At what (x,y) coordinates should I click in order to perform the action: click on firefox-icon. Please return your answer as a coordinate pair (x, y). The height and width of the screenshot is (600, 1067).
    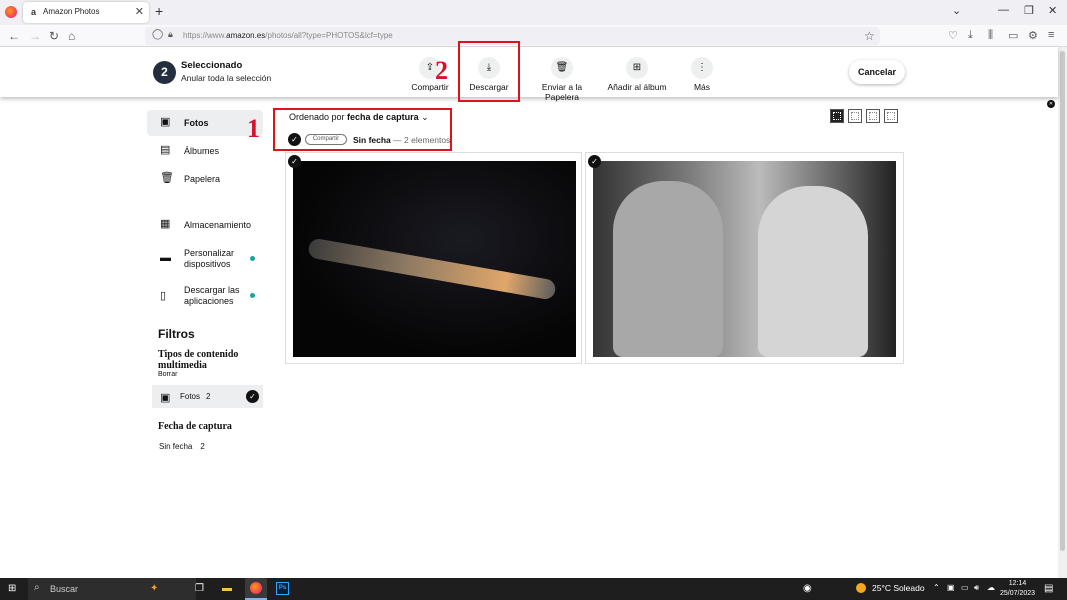
    Looking at the image, I should click on (256, 588).